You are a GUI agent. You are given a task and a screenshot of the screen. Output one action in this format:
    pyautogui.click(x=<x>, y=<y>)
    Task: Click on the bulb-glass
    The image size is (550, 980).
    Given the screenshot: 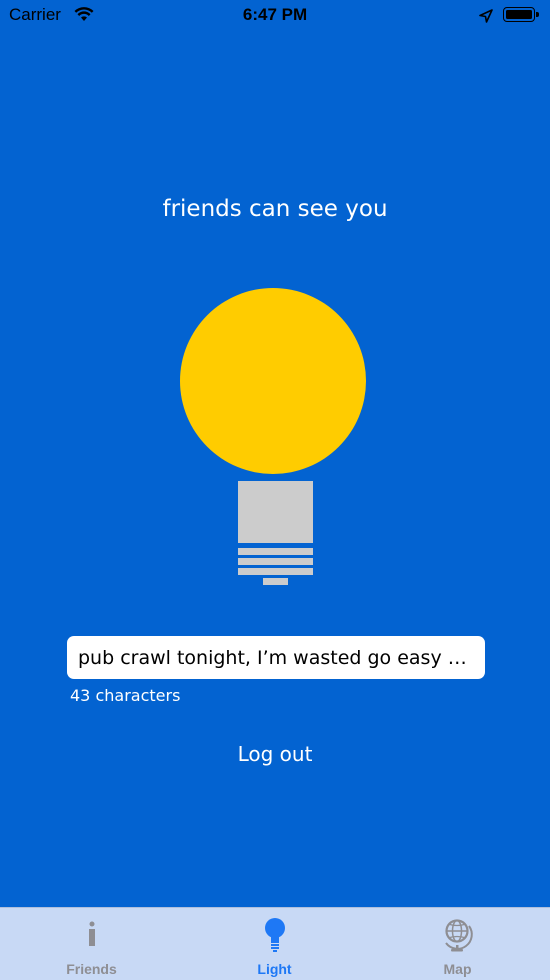 What is the action you would take?
    pyautogui.click(x=273, y=381)
    